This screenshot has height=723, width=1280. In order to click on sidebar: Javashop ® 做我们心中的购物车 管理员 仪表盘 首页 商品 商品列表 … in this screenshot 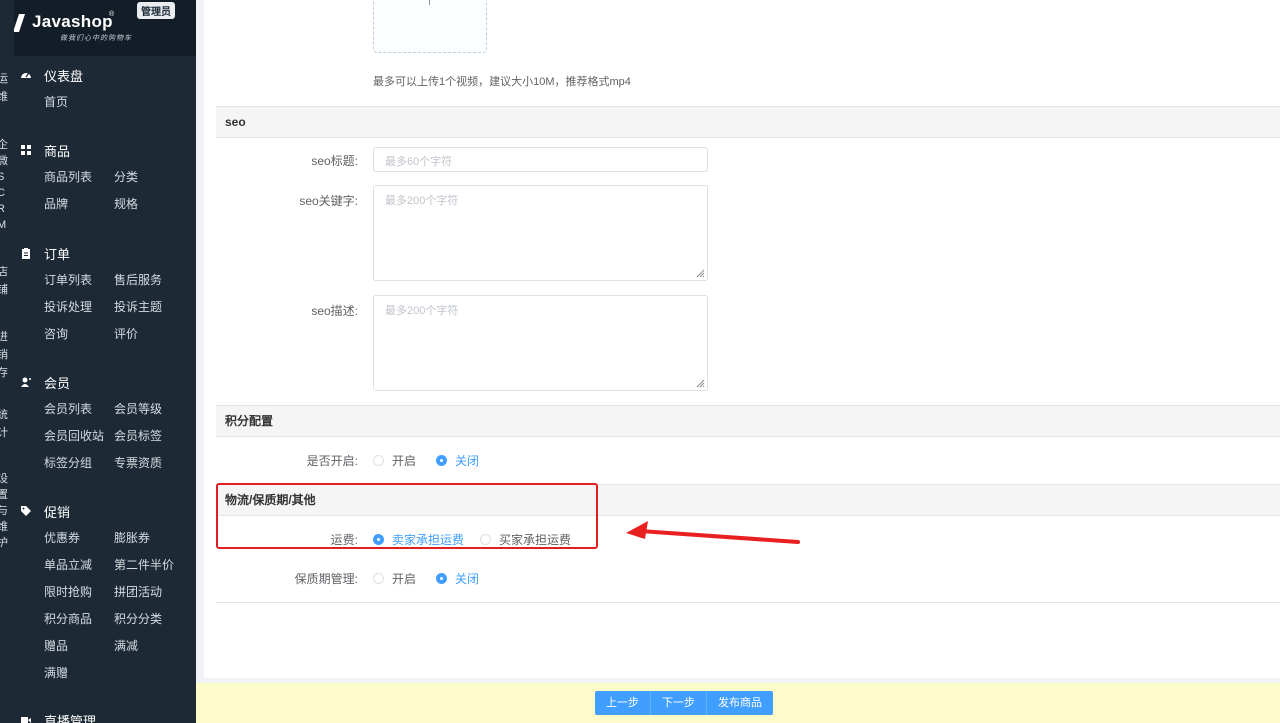, I will do `click(105, 361)`.